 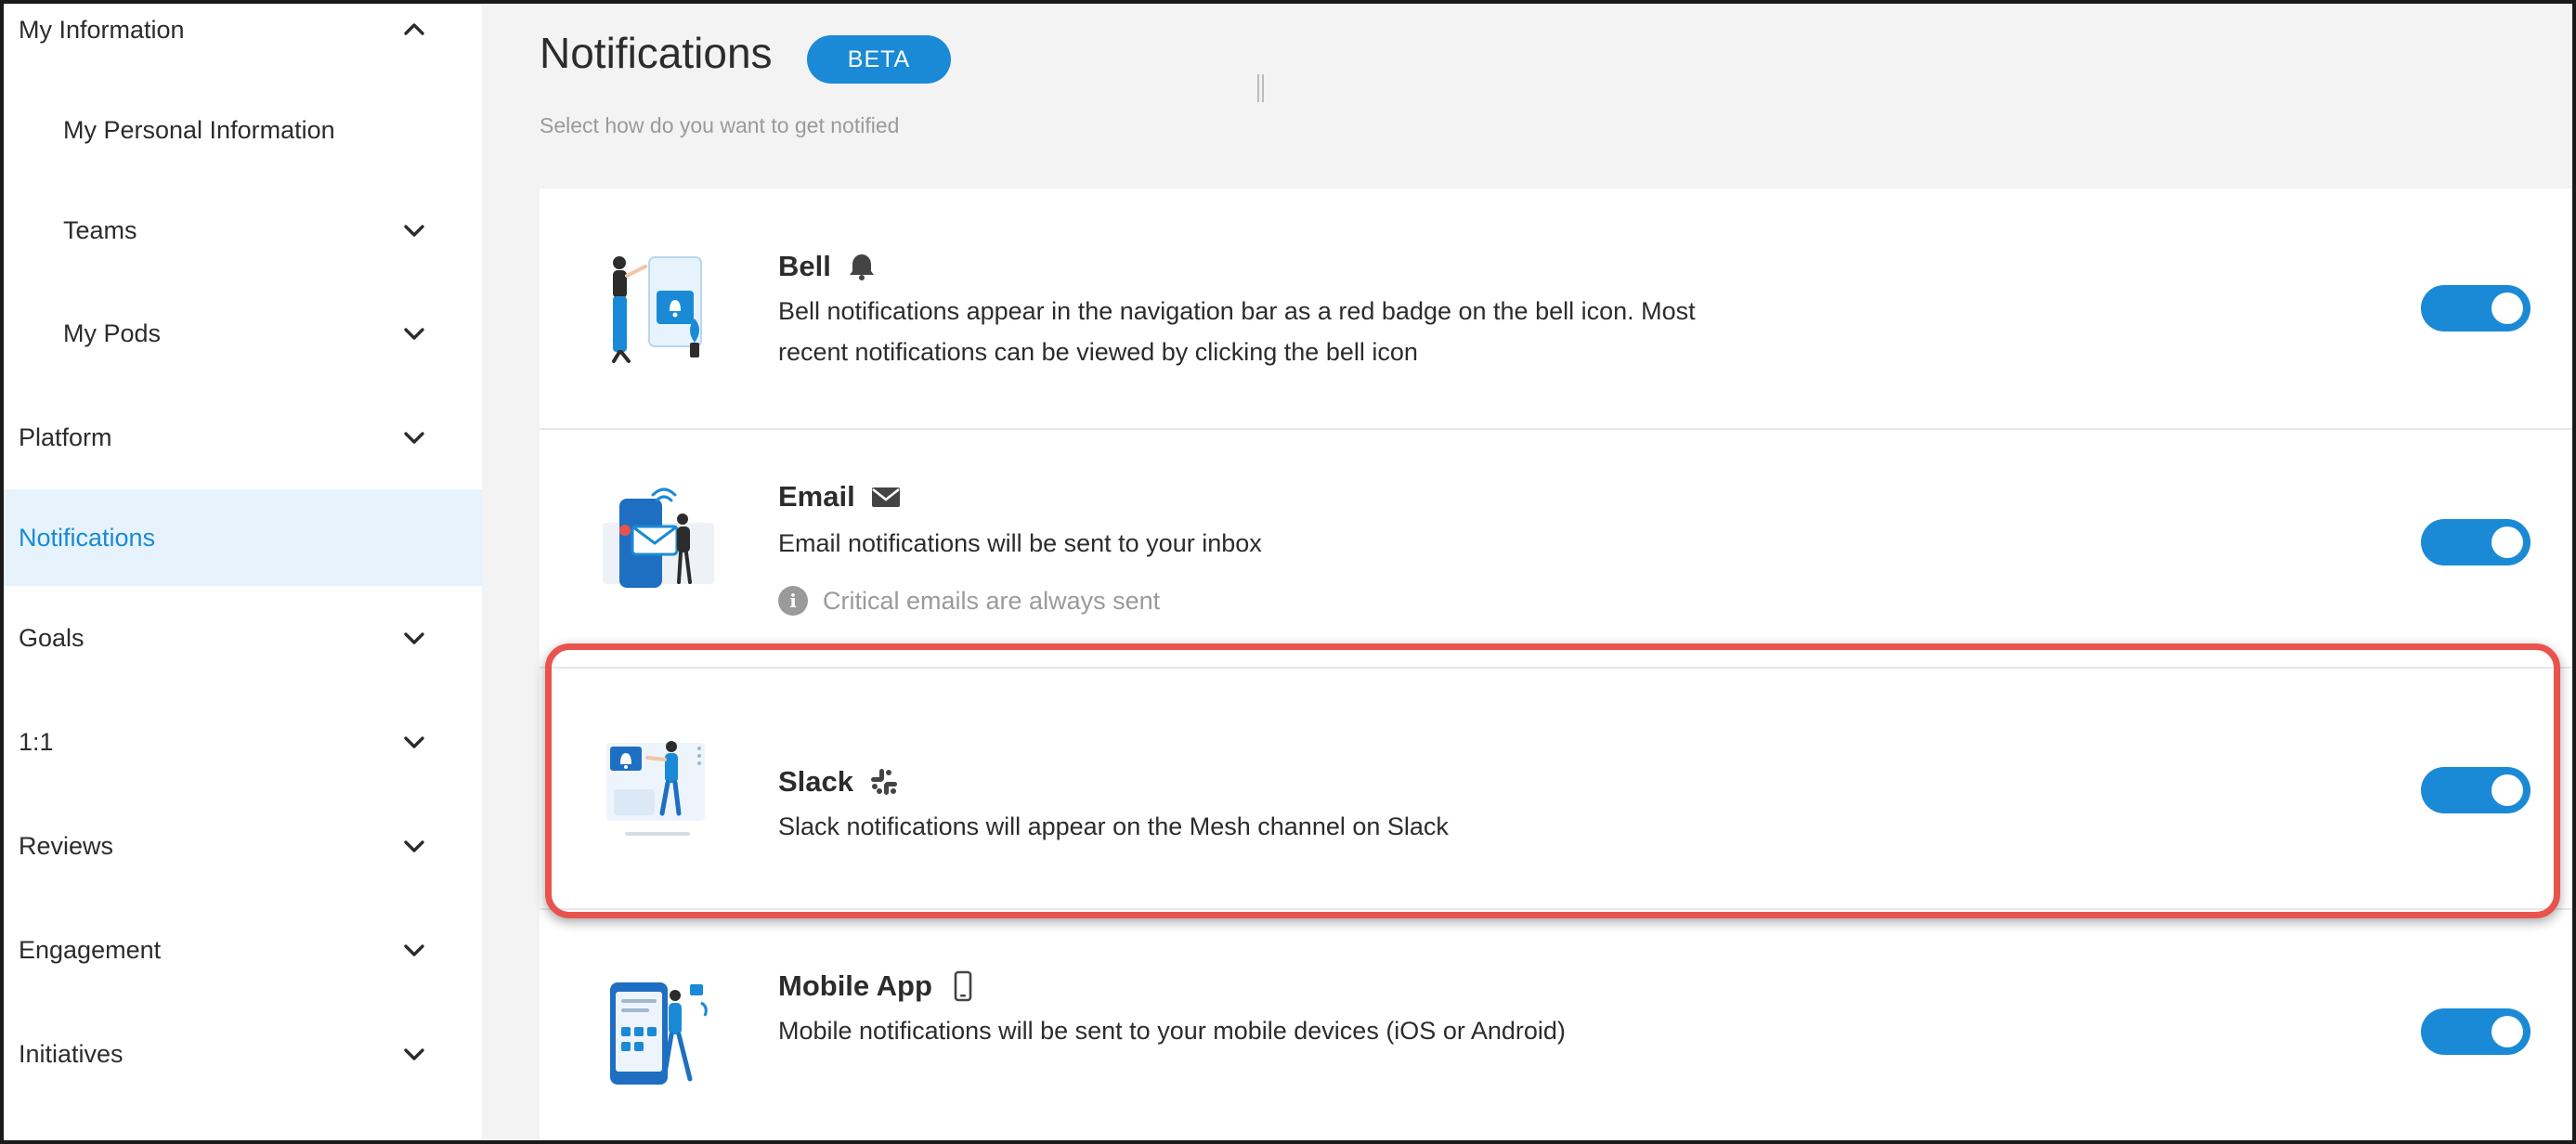 I want to click on sidebar-item-label: My Personal Information, so click(x=199, y=129).